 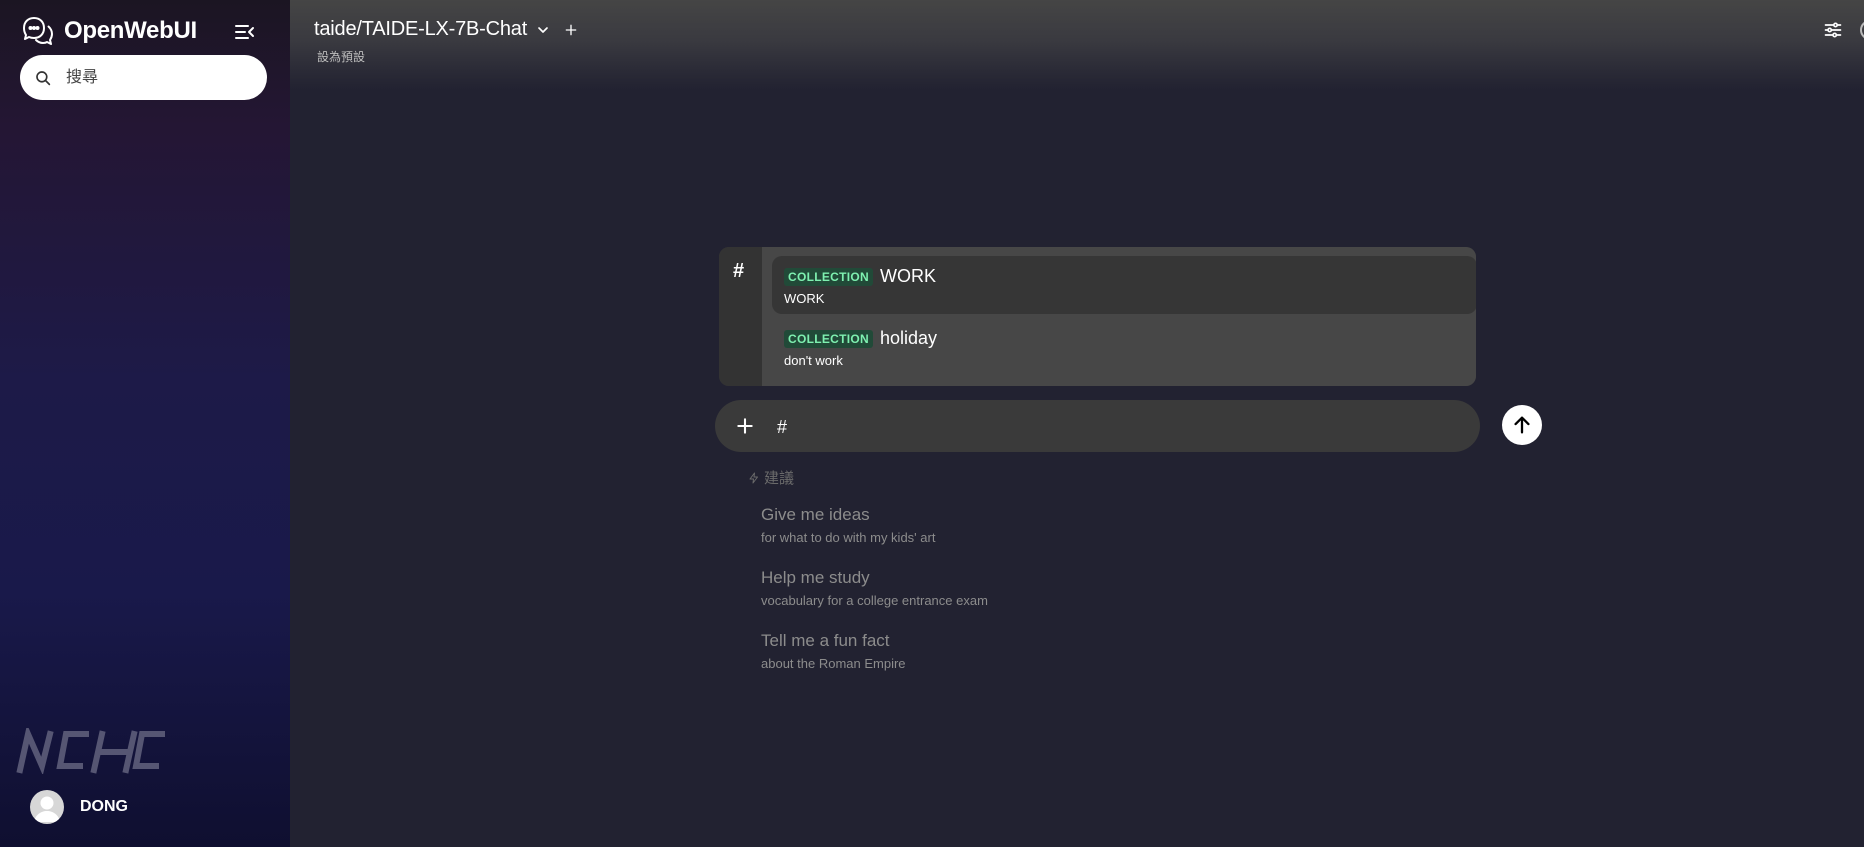 I want to click on set-default-link: 設為預設, so click(x=341, y=56).